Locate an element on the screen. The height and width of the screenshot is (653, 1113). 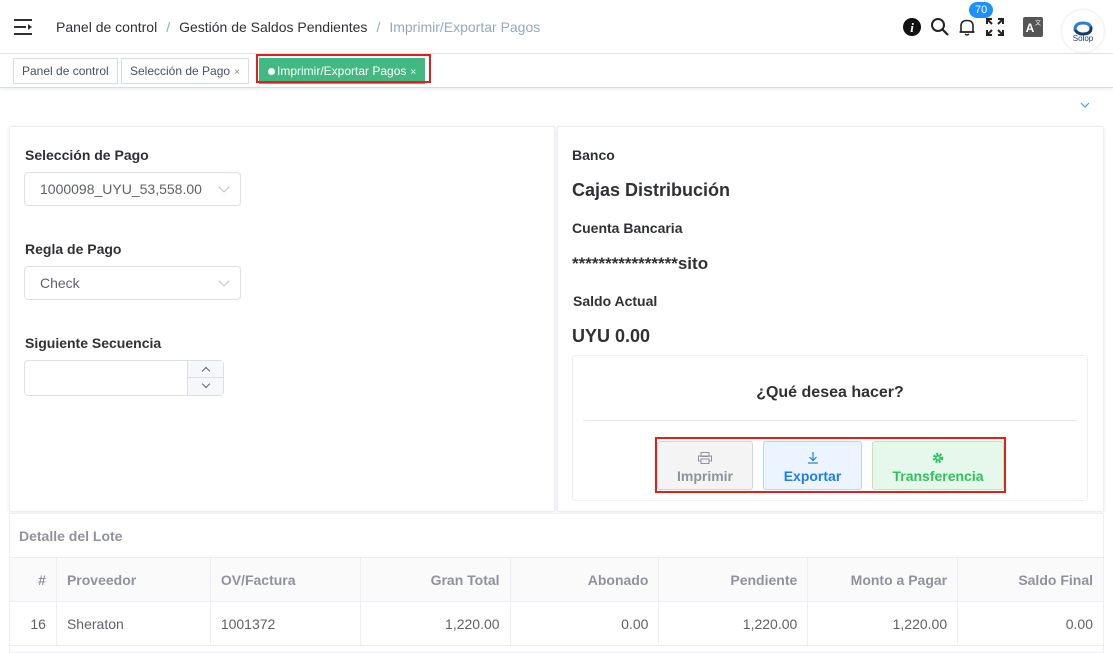
next-sequence-stepper is located at coordinates (124, 378).